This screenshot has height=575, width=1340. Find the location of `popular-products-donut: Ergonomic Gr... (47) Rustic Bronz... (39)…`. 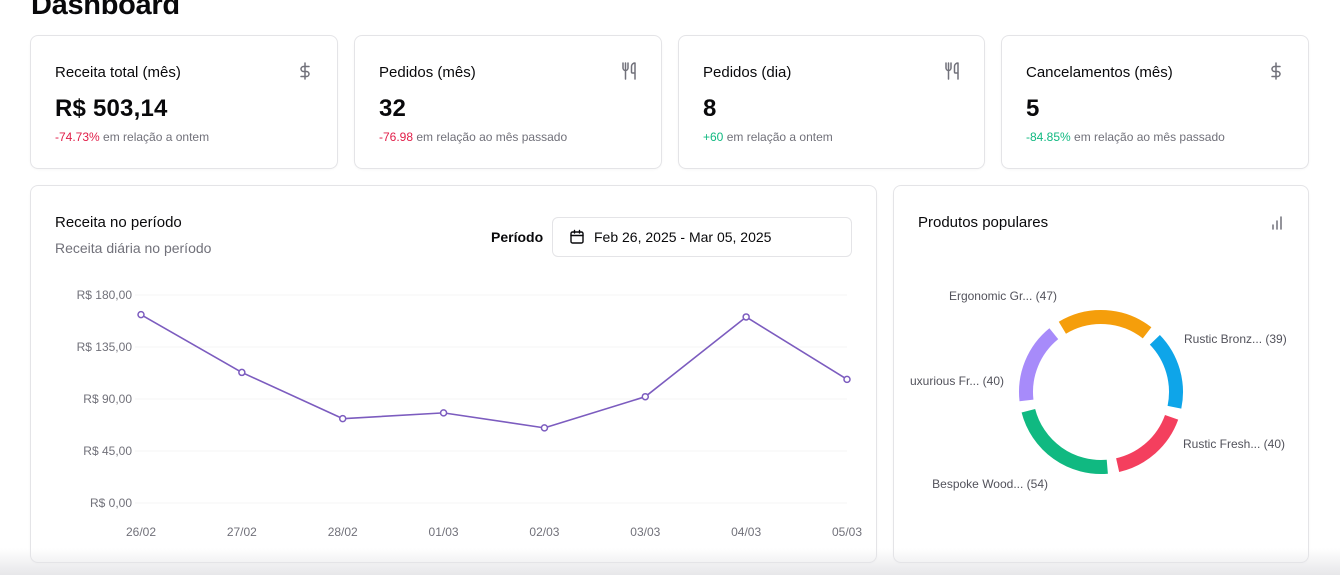

popular-products-donut: Ergonomic Gr... (47) Rustic Bronz... (39)… is located at coordinates (1098, 390).